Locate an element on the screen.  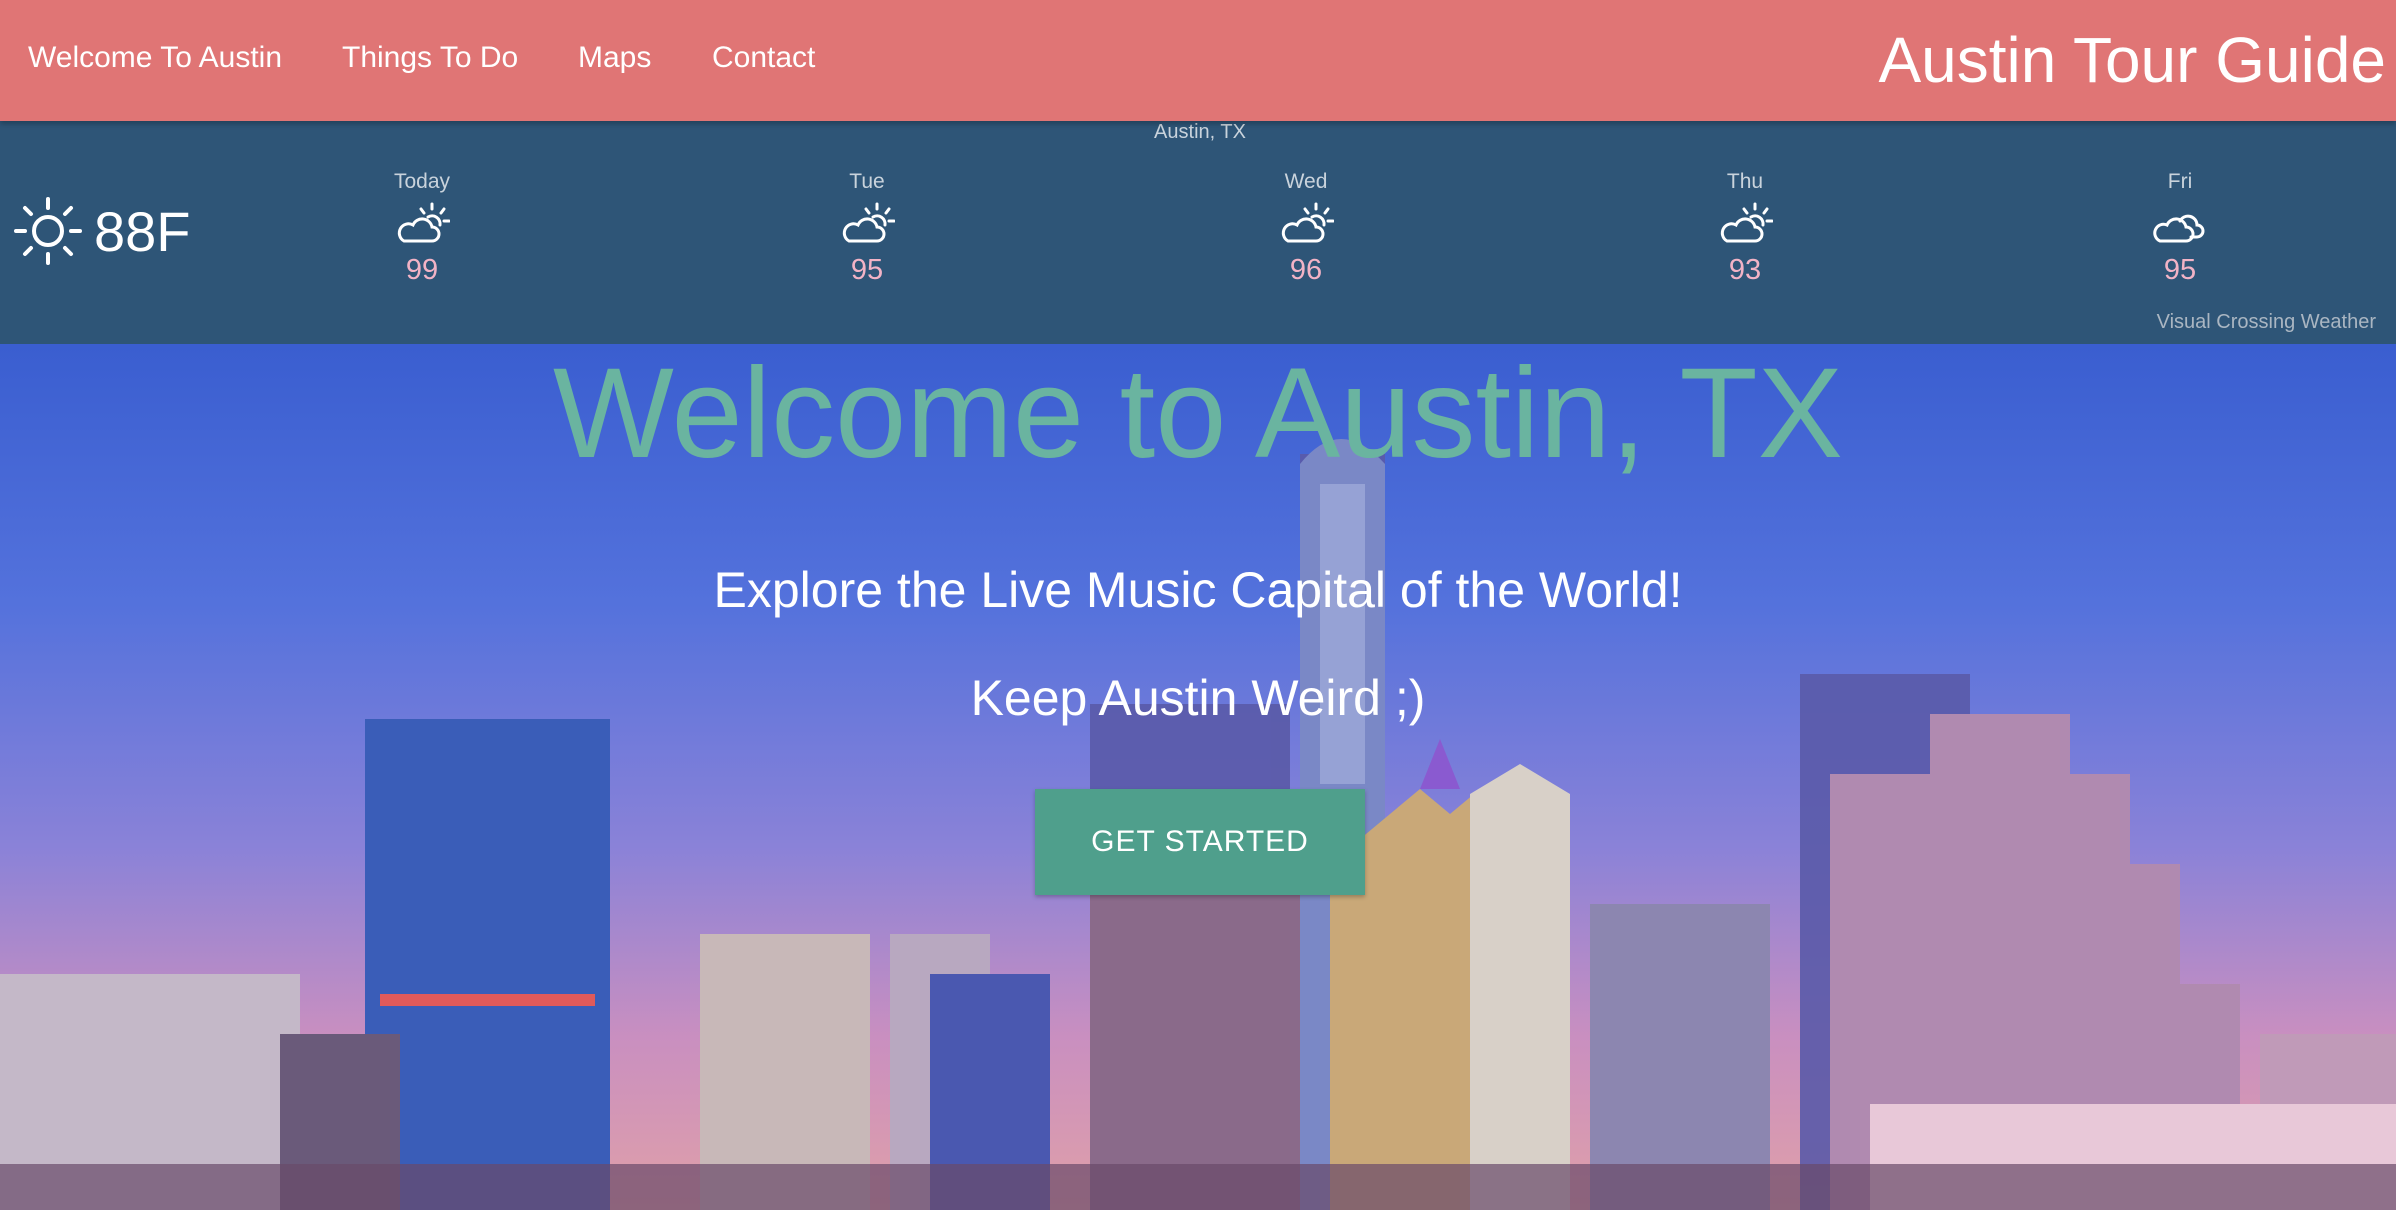
nav-link-maps: Maps is located at coordinates (614, 58).